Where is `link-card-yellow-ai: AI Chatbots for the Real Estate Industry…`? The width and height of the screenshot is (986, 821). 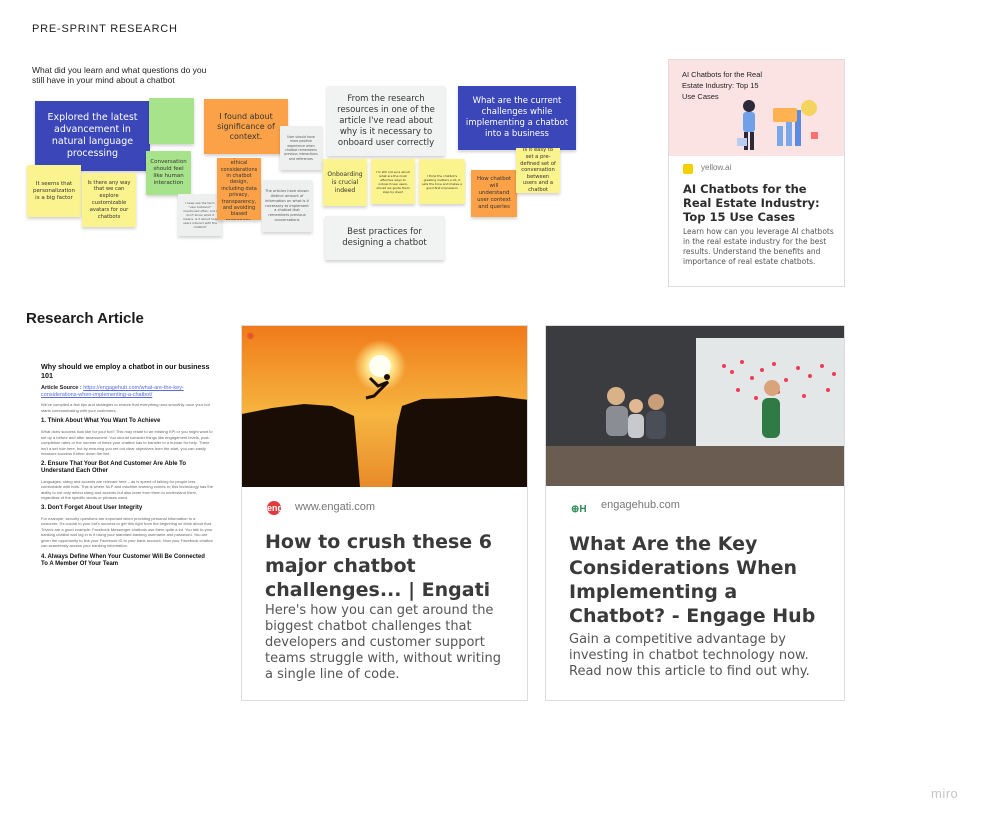
link-card-yellow-ai: AI Chatbots for the Real Estate Industry… is located at coordinates (756, 173).